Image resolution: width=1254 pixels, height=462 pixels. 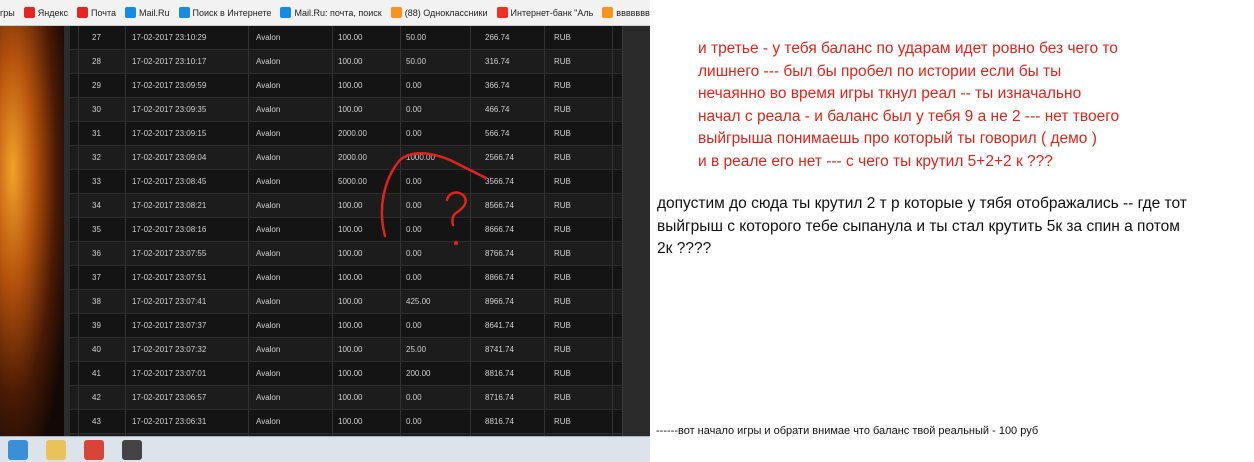 What do you see at coordinates (396, 12) in the screenshot?
I see `ok-icon` at bounding box center [396, 12].